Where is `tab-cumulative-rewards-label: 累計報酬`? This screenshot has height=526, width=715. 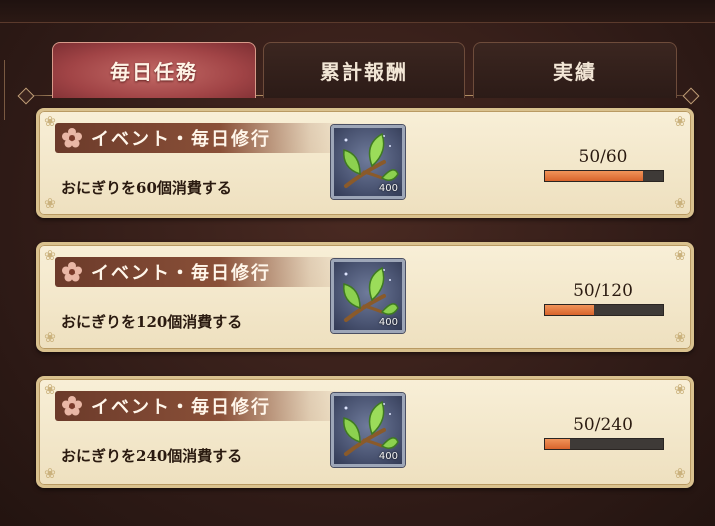 tab-cumulative-rewards-label: 累計報酬 is located at coordinates (364, 72).